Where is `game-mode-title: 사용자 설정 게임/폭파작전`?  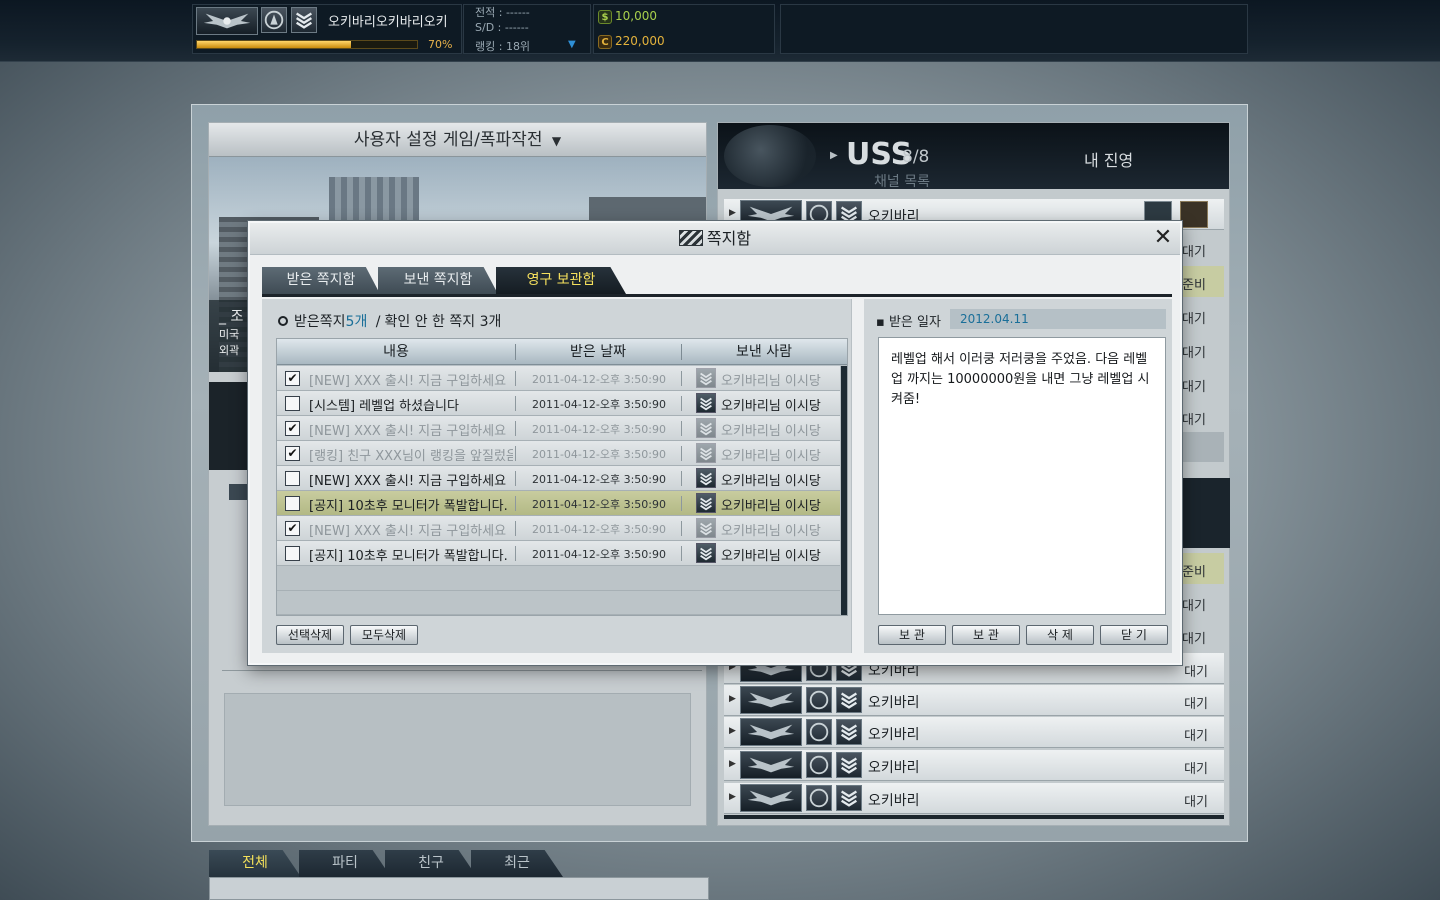 game-mode-title: 사용자 설정 게임/폭파작전 is located at coordinates (448, 140).